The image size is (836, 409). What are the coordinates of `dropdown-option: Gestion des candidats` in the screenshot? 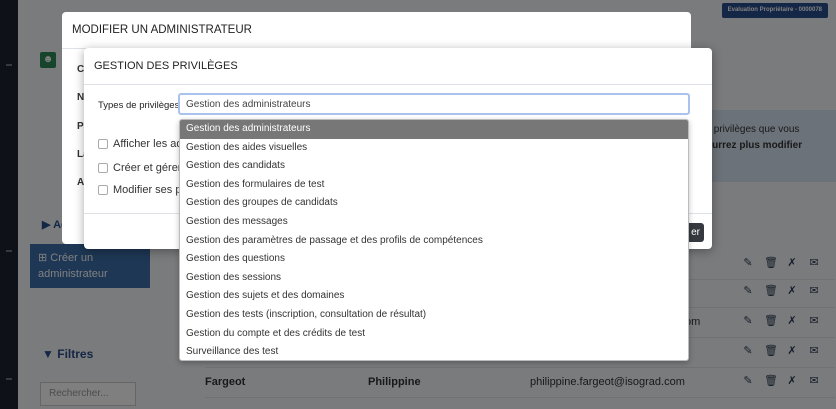 It's located at (434, 166).